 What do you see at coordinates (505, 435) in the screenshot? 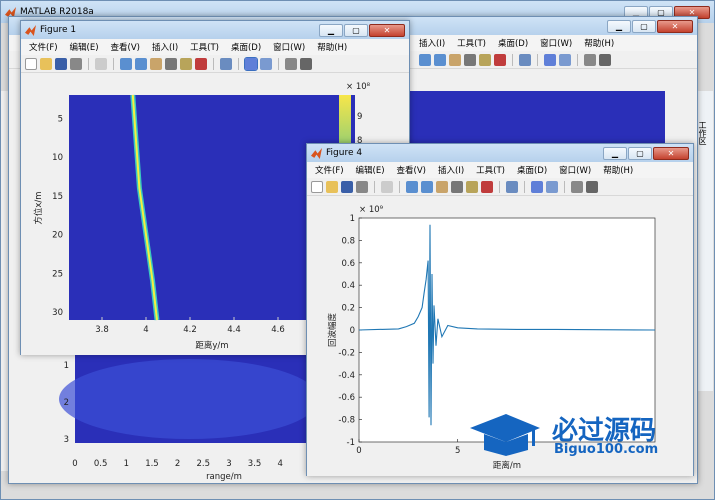
I see `graduation-cap-icon` at bounding box center [505, 435].